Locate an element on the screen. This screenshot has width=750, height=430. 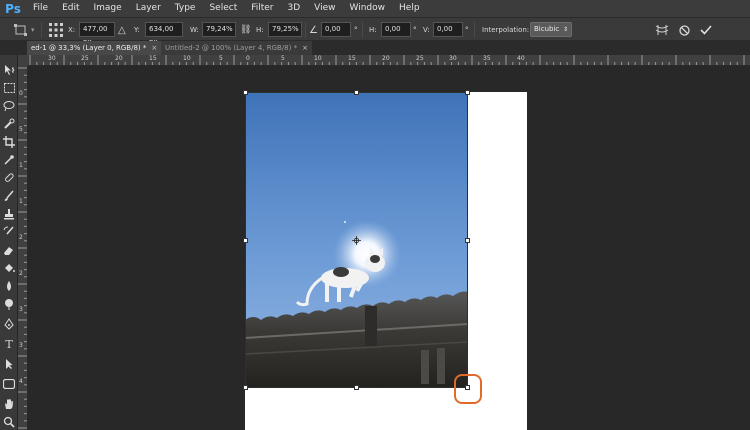
rectangle-tool-icon is located at coordinates (9, 384).